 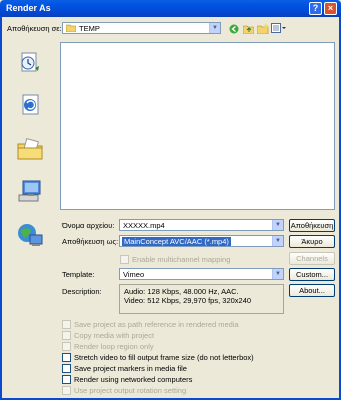 I want to click on folder-icon, so click(x=71, y=28).